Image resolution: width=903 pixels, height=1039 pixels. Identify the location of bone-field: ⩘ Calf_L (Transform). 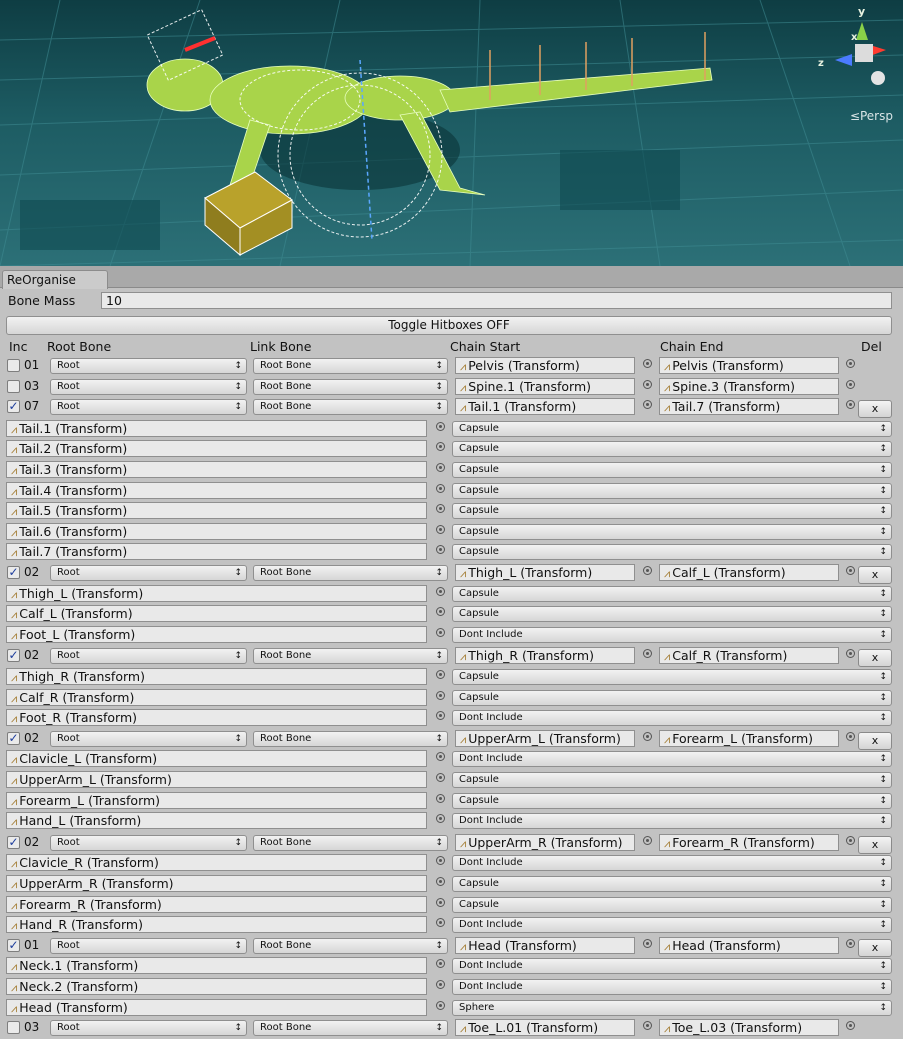
(216, 614).